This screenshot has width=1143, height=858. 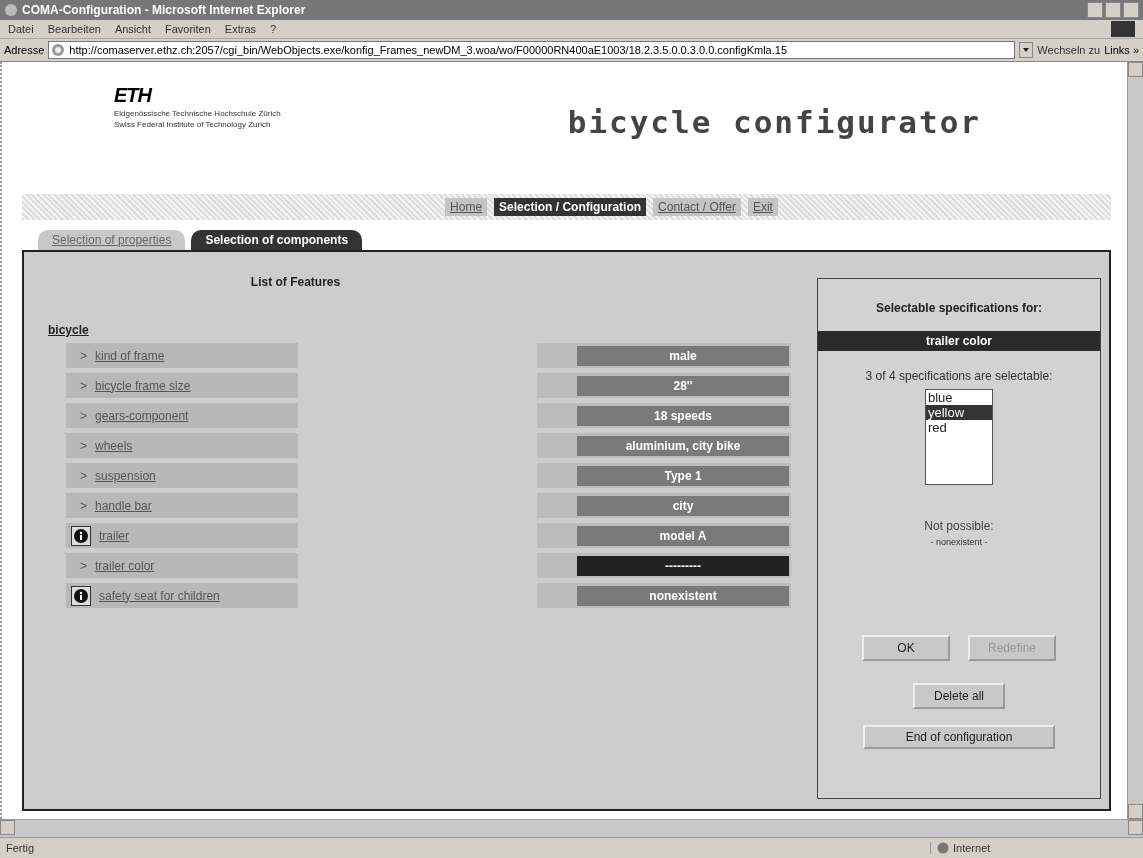 I want to click on selected-feature: trailer color, so click(x=959, y=341).